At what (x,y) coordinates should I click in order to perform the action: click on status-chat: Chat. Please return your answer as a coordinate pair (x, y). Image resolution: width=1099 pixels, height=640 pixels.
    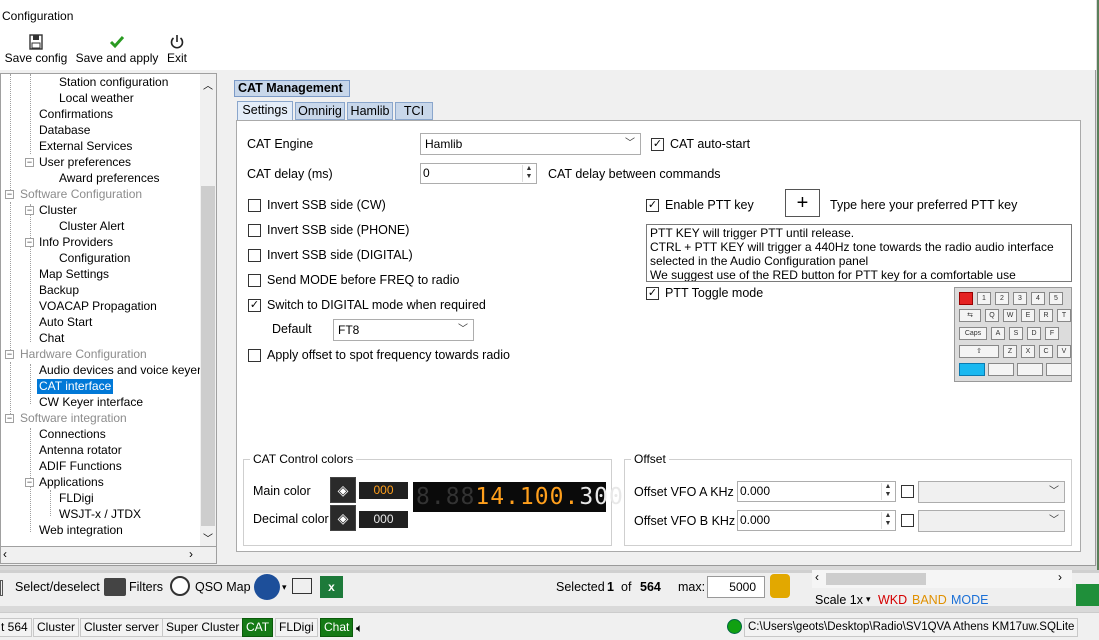
    Looking at the image, I should click on (337, 627).